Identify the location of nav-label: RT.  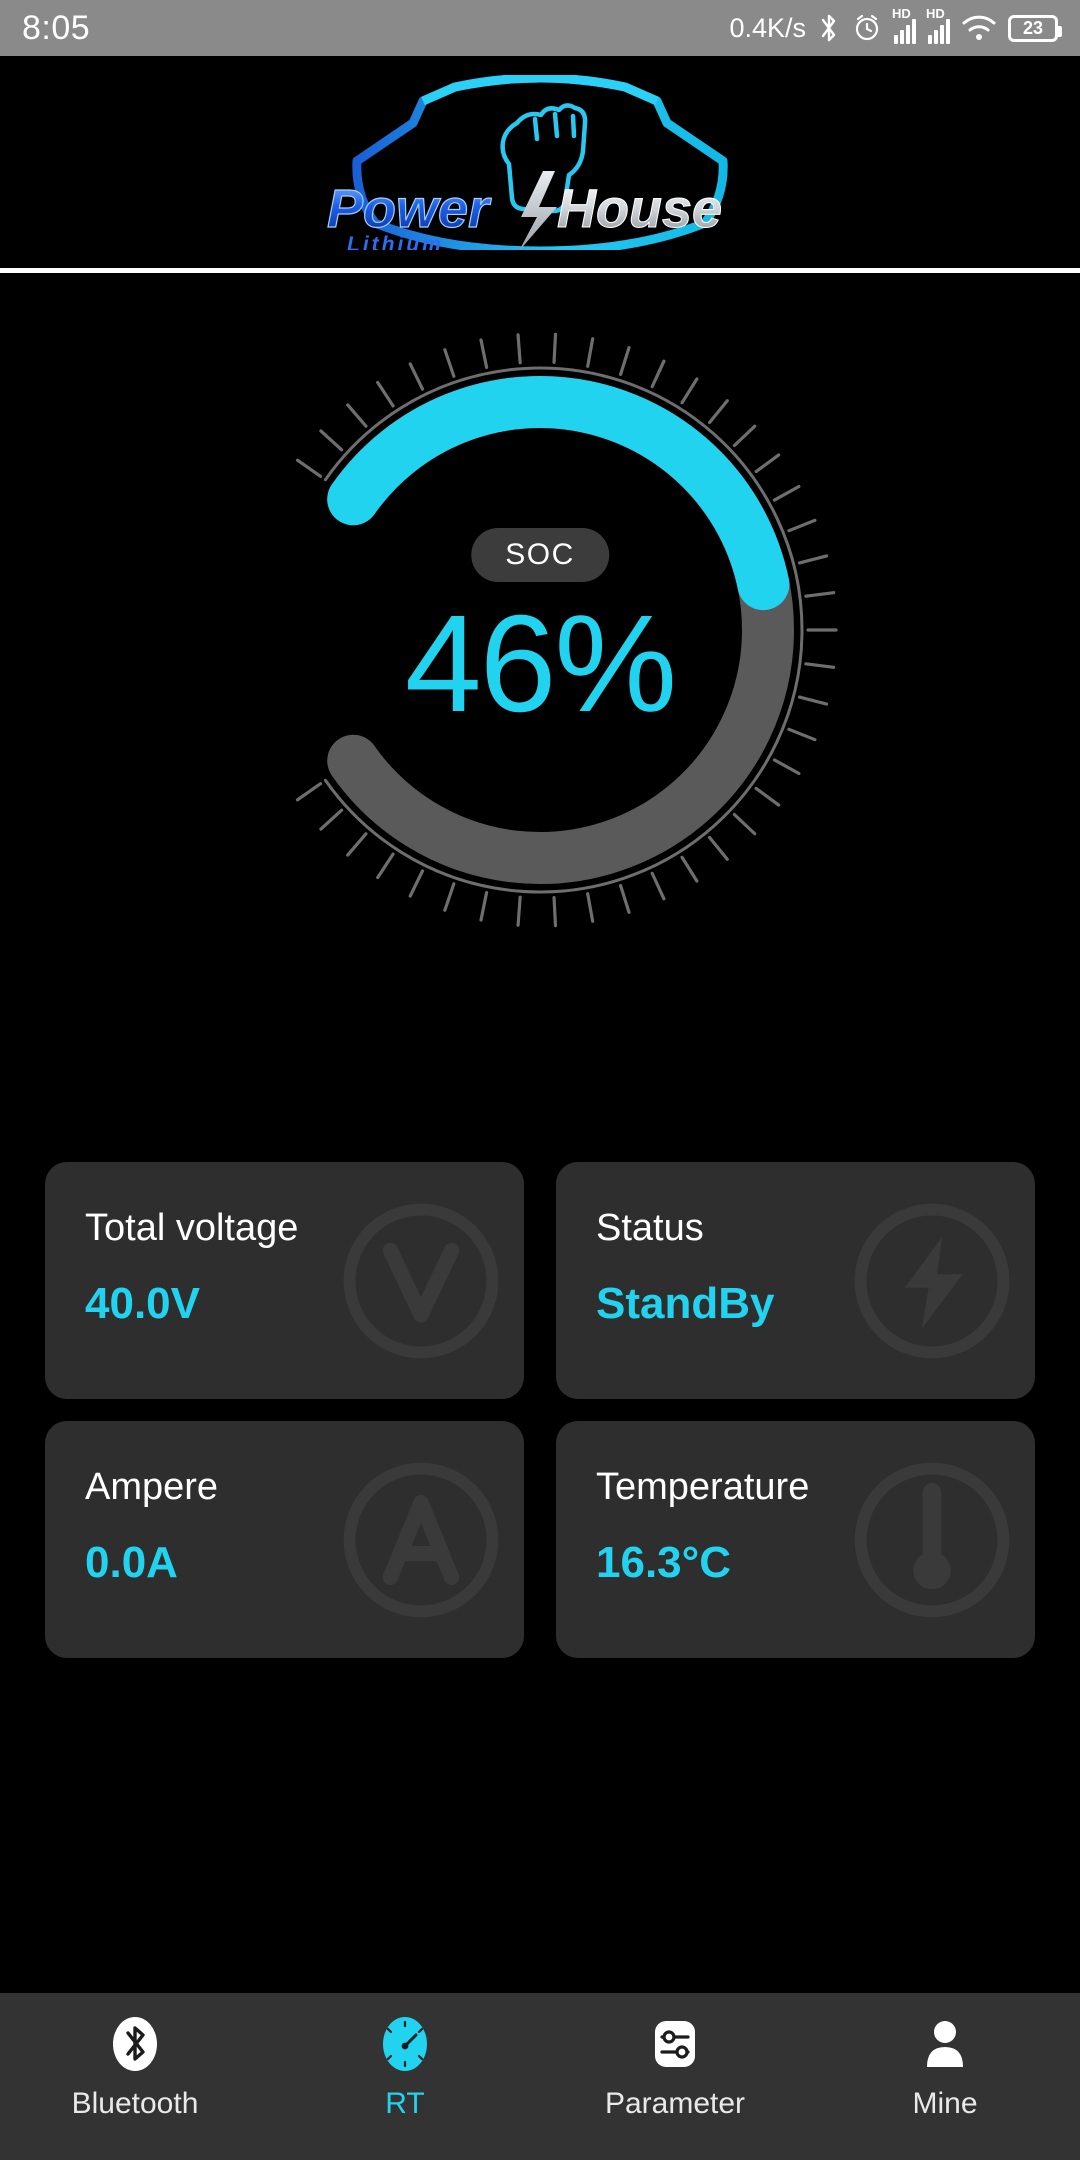
(405, 2103).